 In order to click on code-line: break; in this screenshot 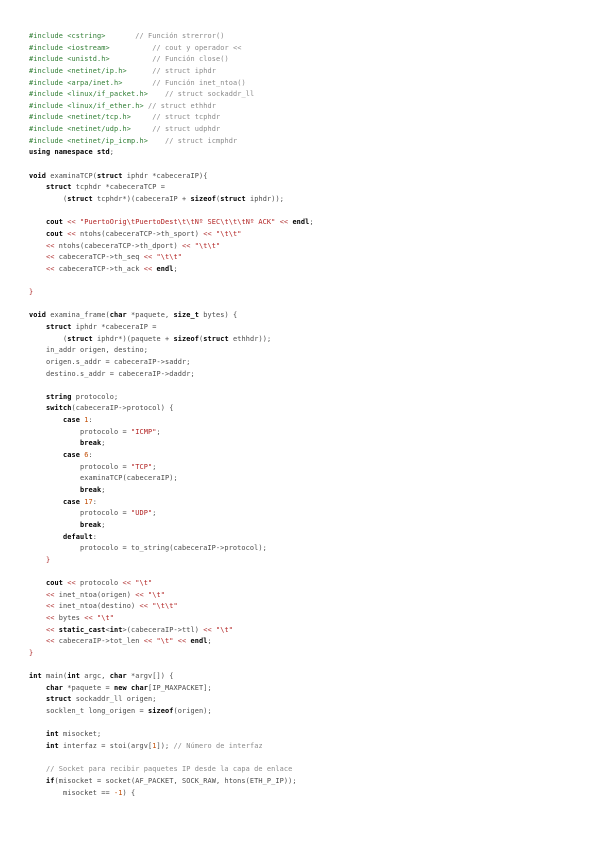, I will do `click(67, 525)`.